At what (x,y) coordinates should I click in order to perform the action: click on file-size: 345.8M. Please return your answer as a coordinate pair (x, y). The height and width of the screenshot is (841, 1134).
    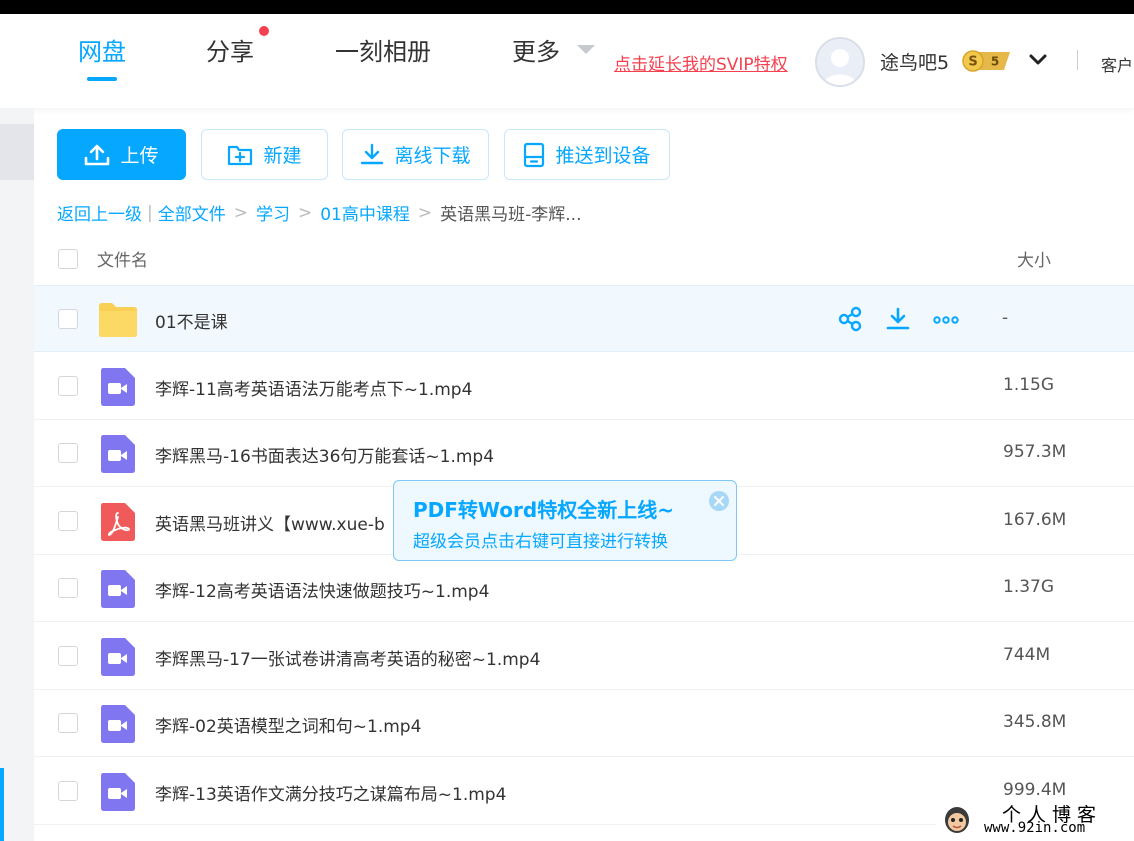
    Looking at the image, I should click on (1035, 722).